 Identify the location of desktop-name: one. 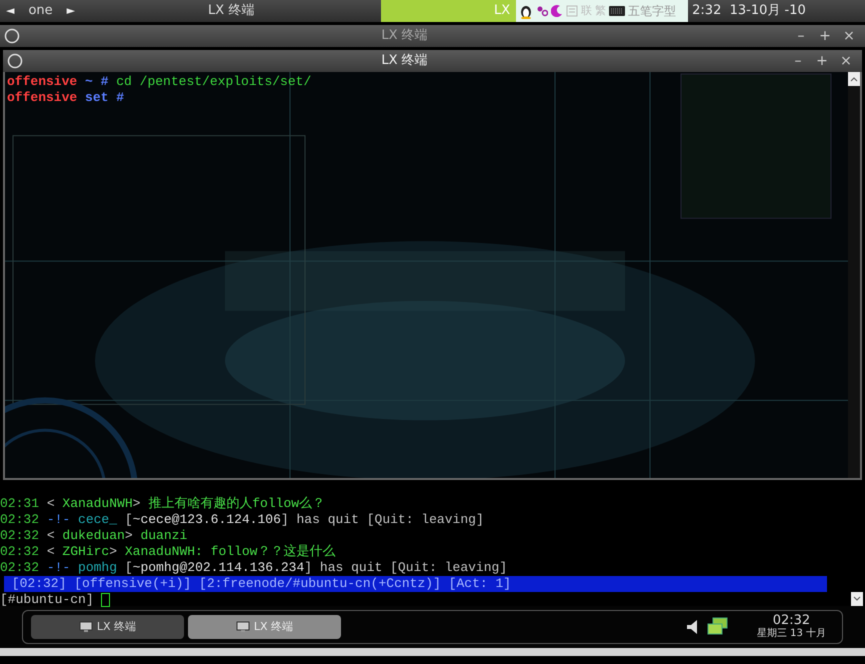
(40, 11).